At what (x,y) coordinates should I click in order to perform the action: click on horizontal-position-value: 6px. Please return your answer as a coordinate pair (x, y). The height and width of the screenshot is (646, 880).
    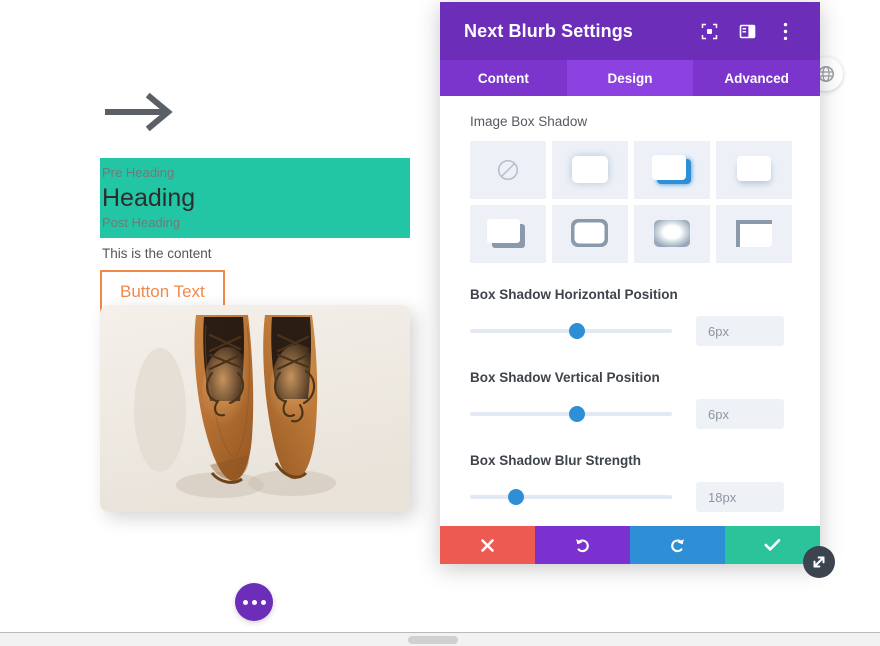
    Looking at the image, I should click on (740, 331).